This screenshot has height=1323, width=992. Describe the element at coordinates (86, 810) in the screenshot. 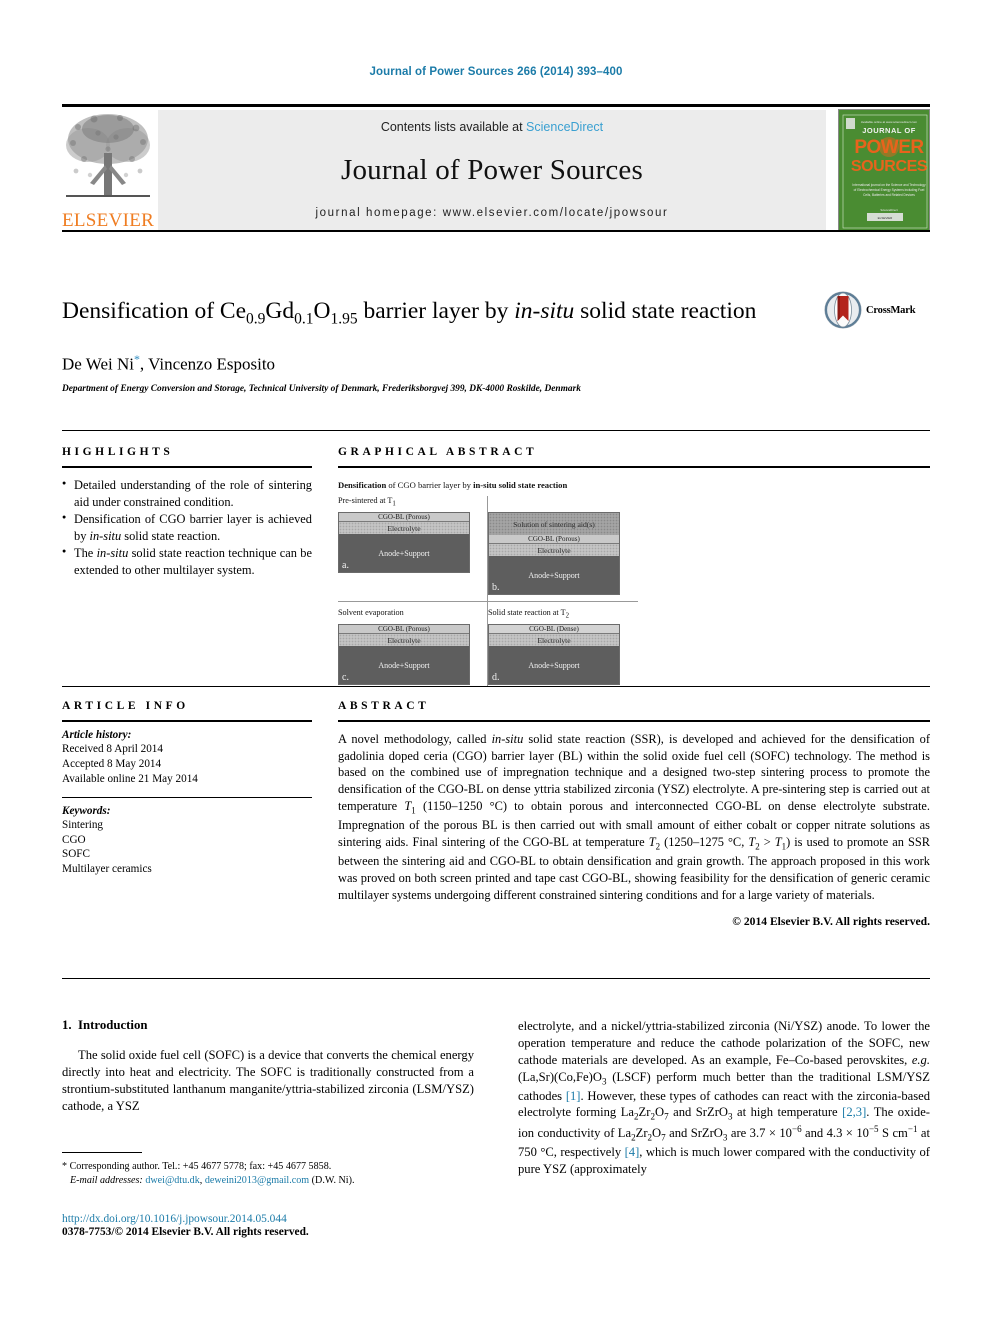

I see `keywords-title: Keywords:` at that location.